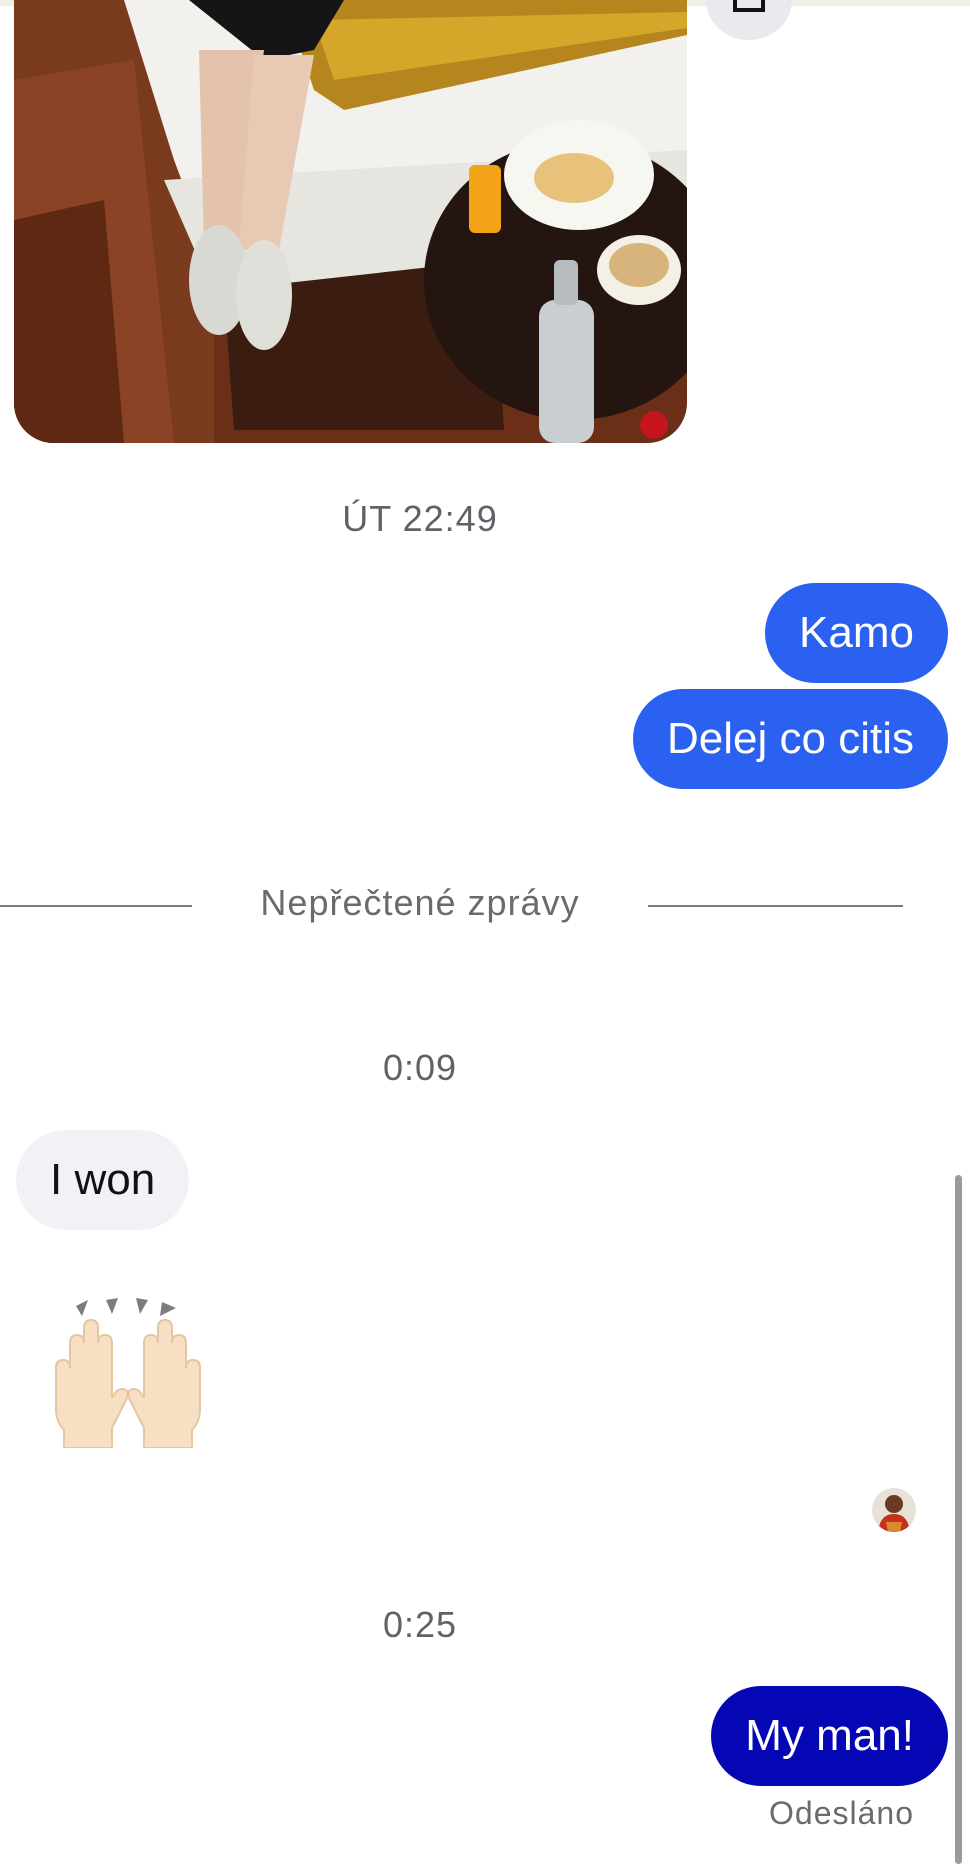 This screenshot has height=1864, width=970. I want to click on avatar-image, so click(894, 1510).